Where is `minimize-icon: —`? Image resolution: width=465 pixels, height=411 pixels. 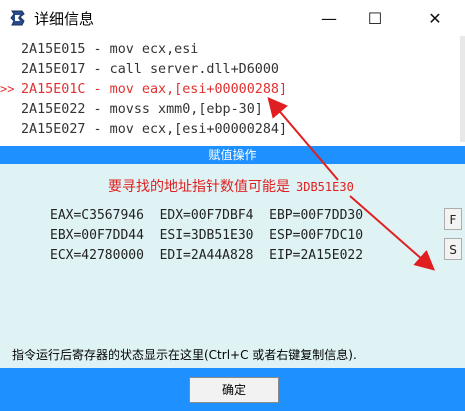 minimize-icon: — is located at coordinates (329, 18).